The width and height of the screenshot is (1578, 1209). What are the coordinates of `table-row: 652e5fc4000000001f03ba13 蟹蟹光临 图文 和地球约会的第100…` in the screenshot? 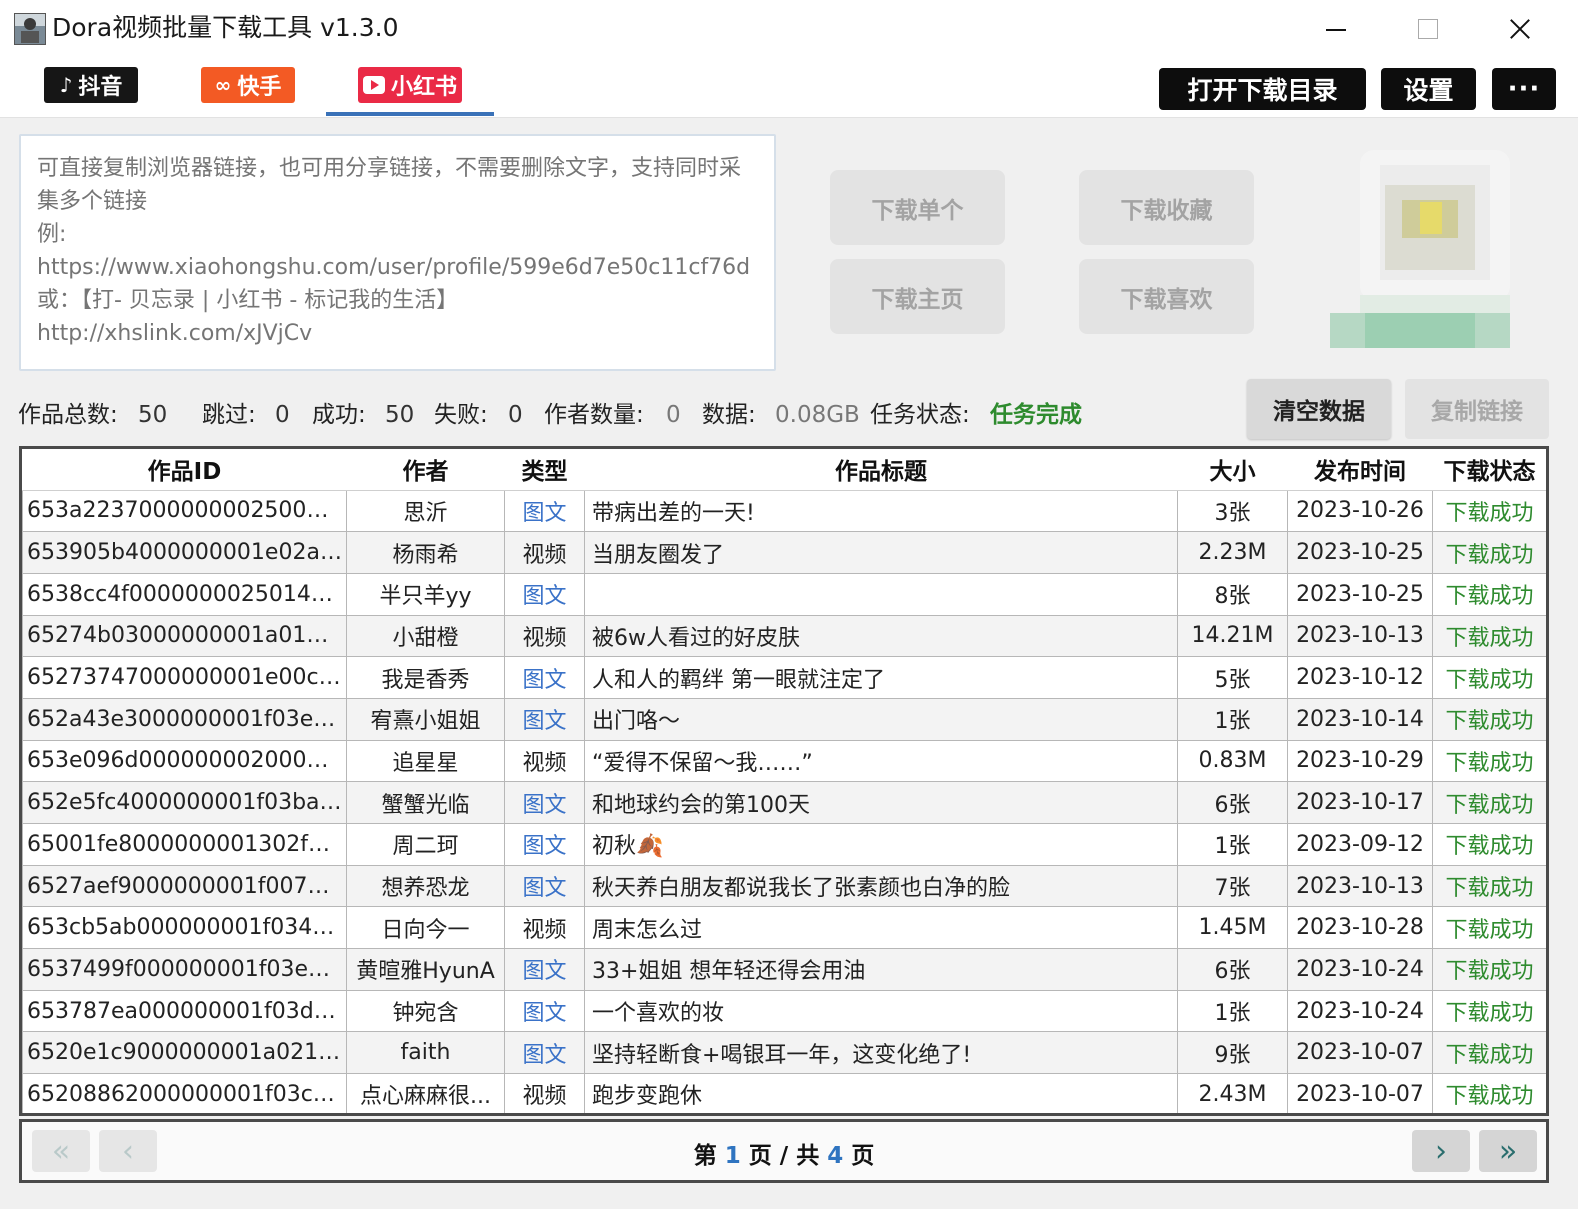 It's located at (784, 802).